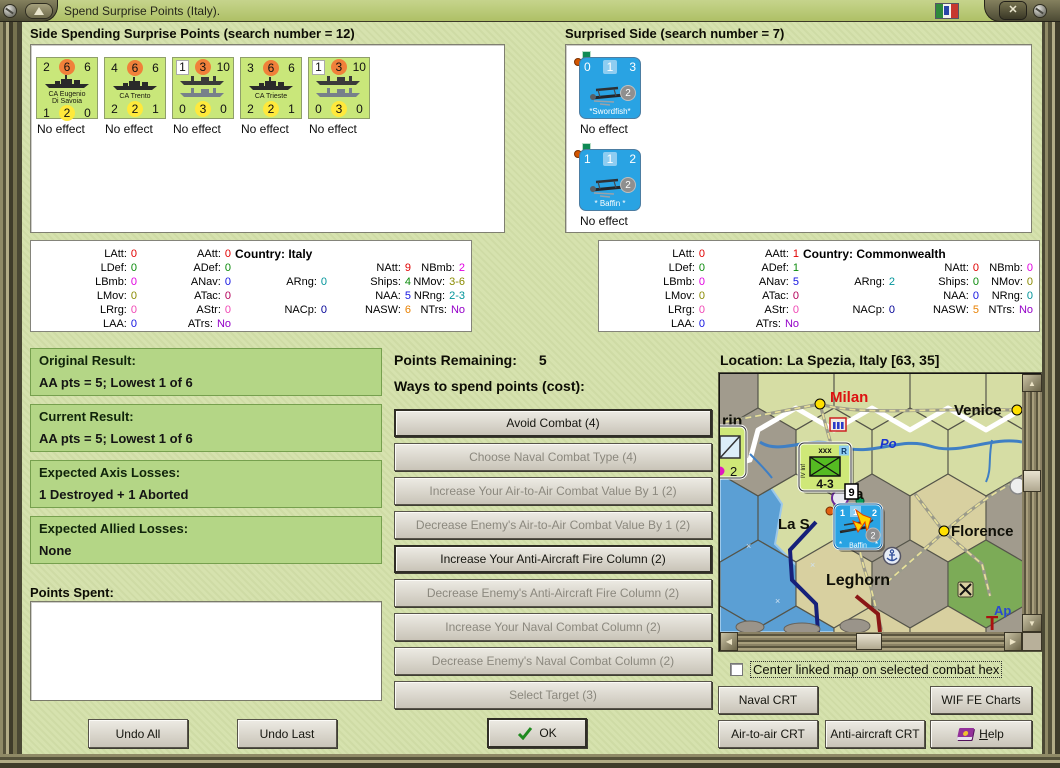 The width and height of the screenshot is (1060, 768). What do you see at coordinates (85, 255) in the screenshot?
I see `stat-italy-latt: LAtt: 0` at bounding box center [85, 255].